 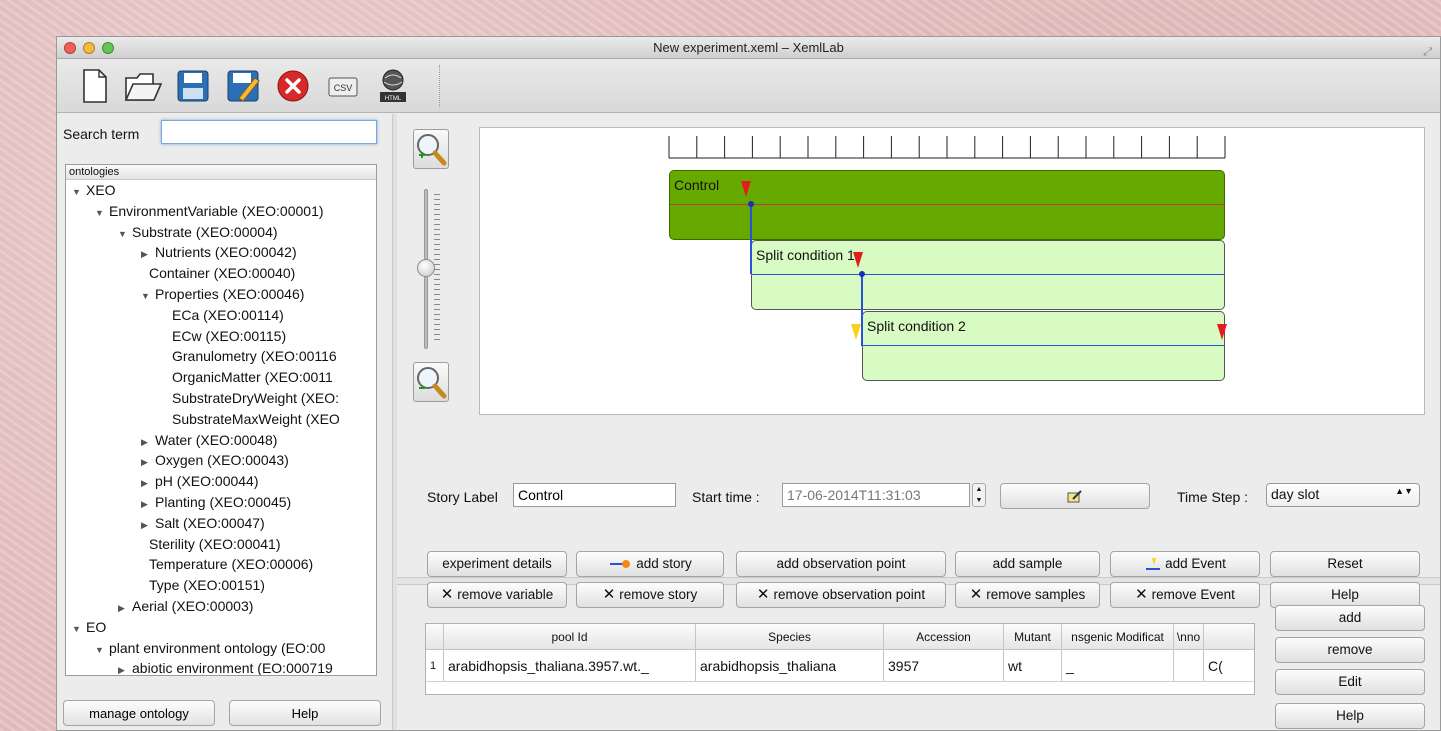 I want to click on manage-ontology-button: manage ontology, so click(x=139, y=713).